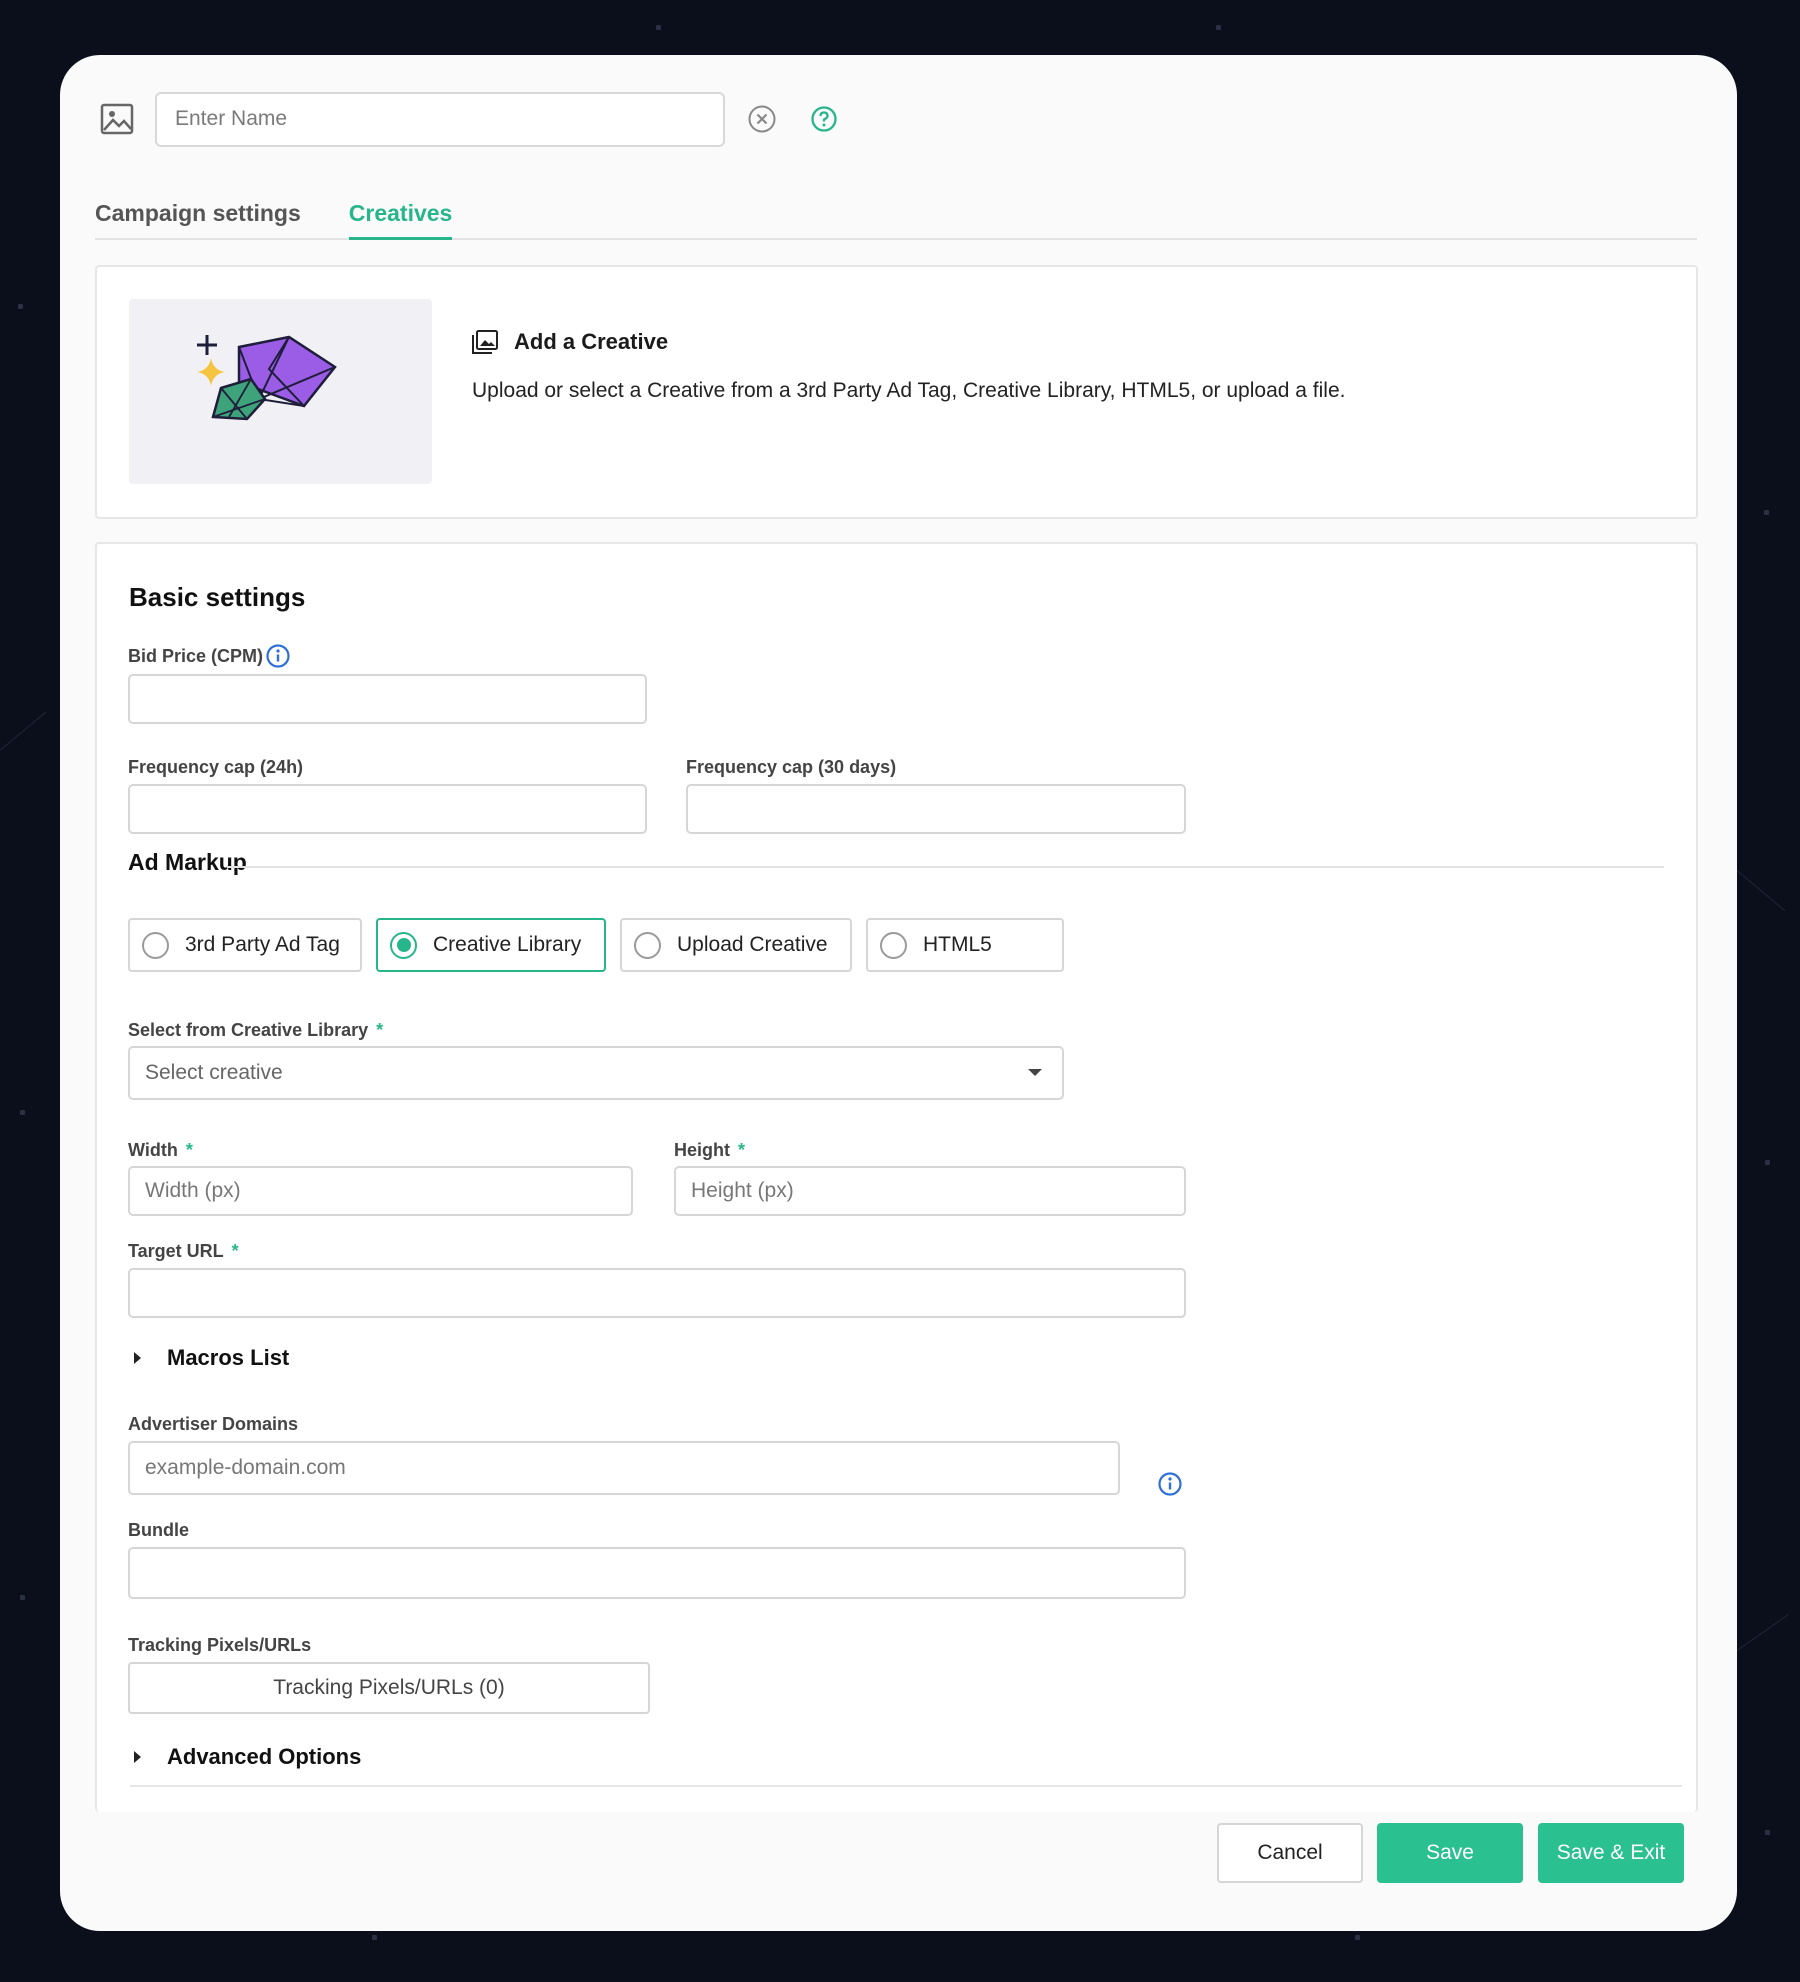 The width and height of the screenshot is (1800, 1982). What do you see at coordinates (957, 944) in the screenshot?
I see `radio-label: HTML5` at bounding box center [957, 944].